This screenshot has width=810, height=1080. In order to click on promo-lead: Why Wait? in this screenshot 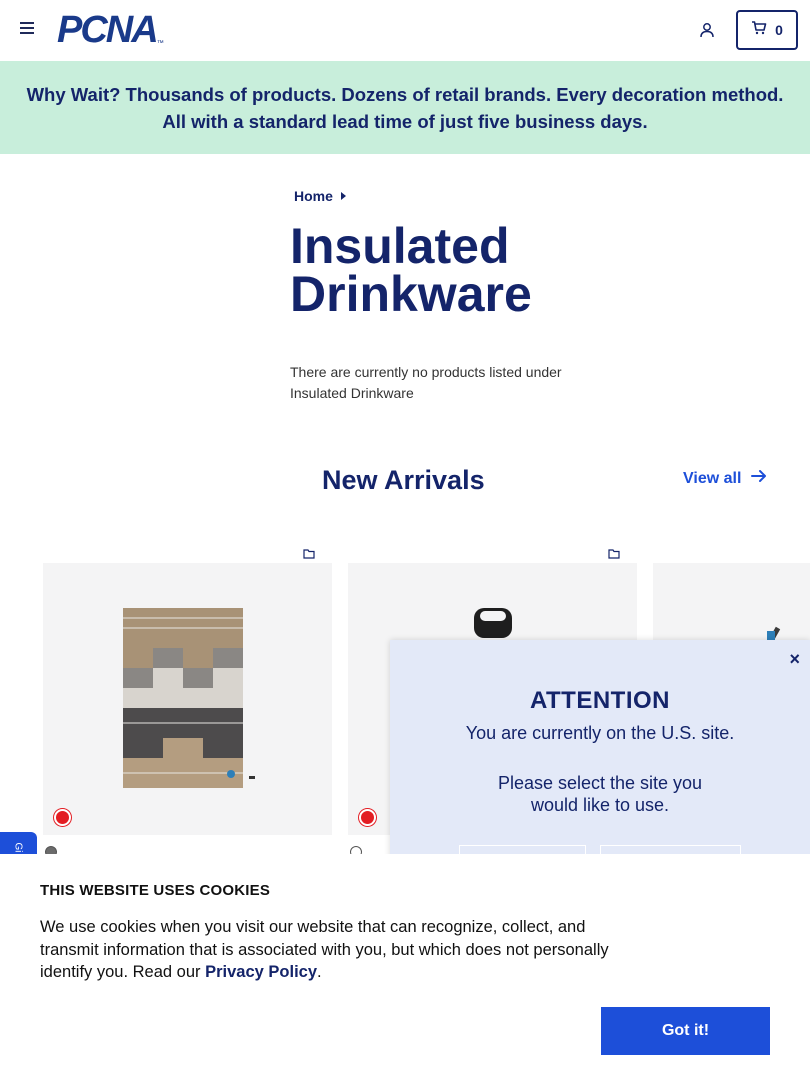, I will do `click(73, 94)`.